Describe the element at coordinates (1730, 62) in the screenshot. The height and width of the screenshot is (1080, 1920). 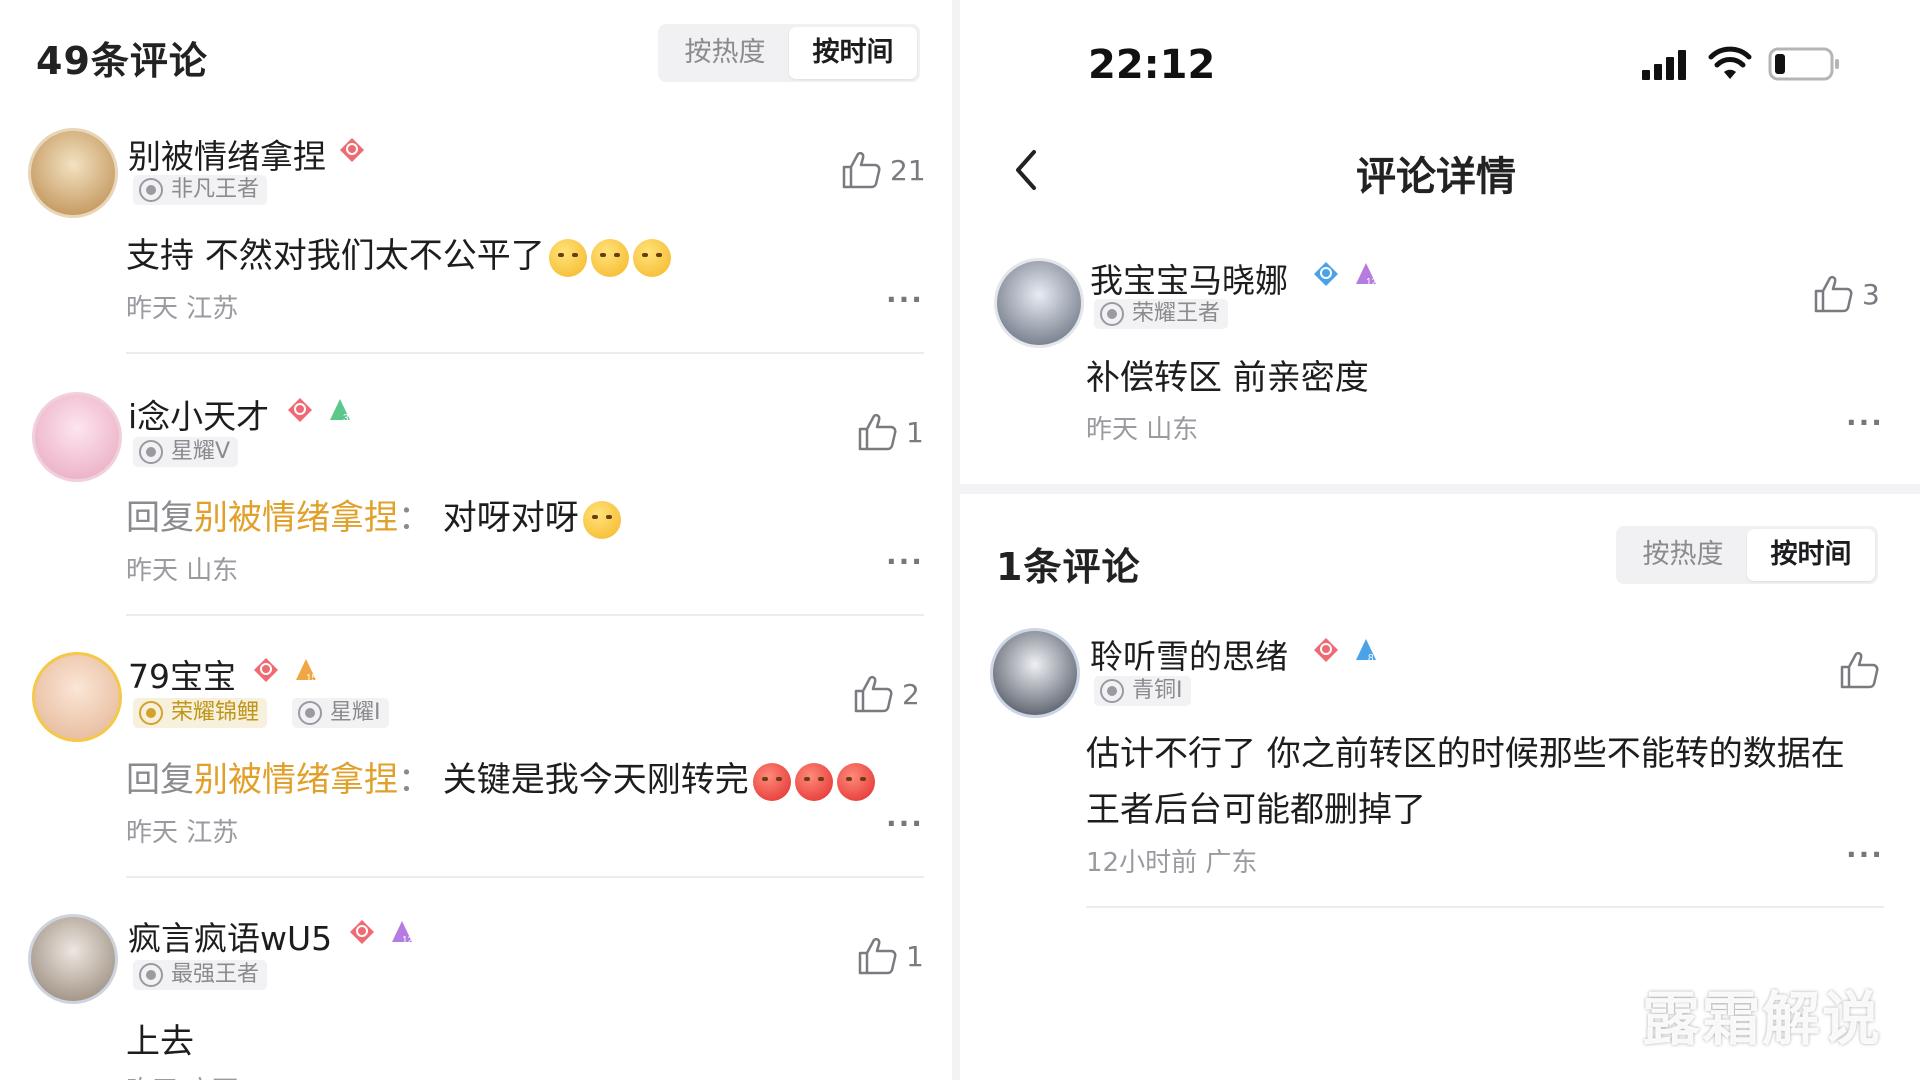
I see `wifi-icon` at that location.